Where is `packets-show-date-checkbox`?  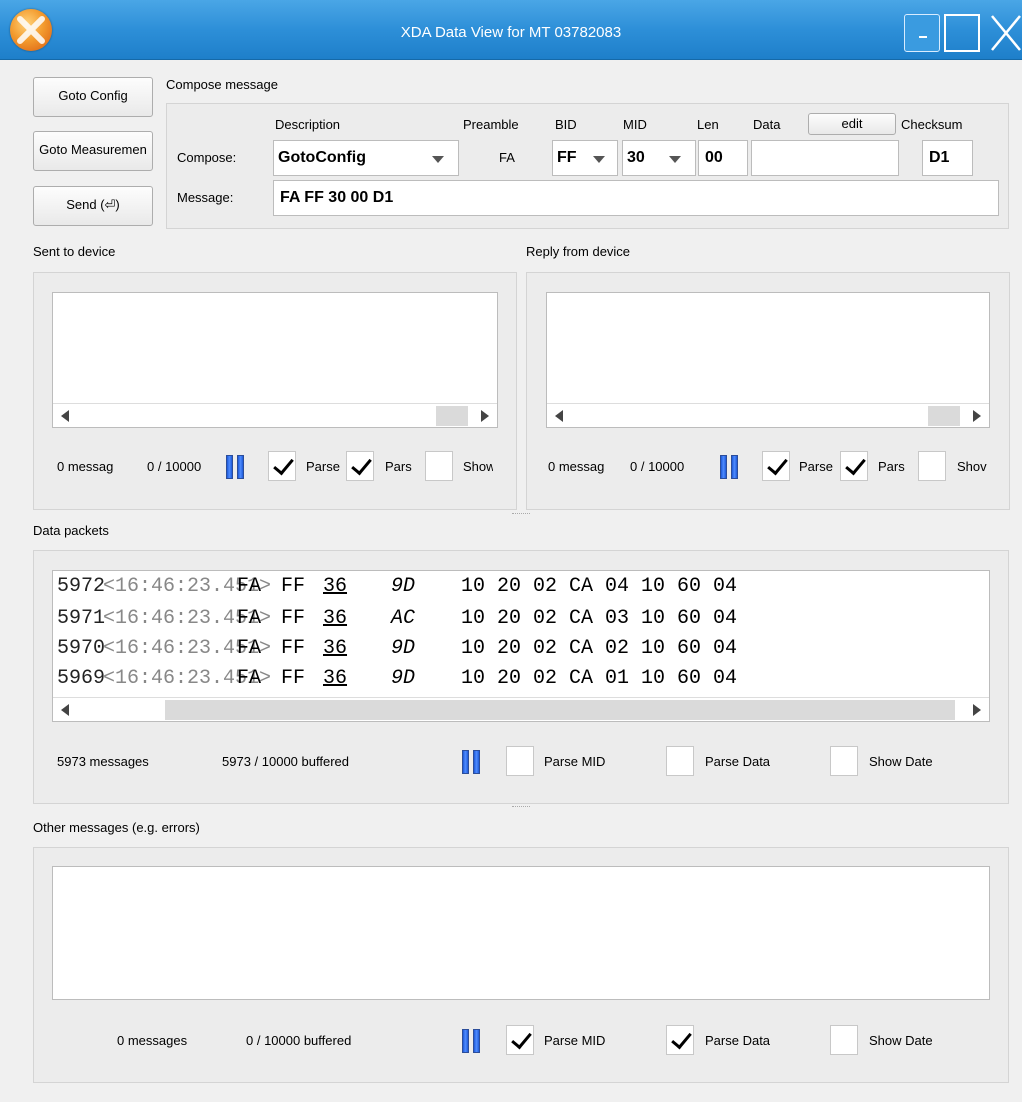 packets-show-date-checkbox is located at coordinates (844, 761).